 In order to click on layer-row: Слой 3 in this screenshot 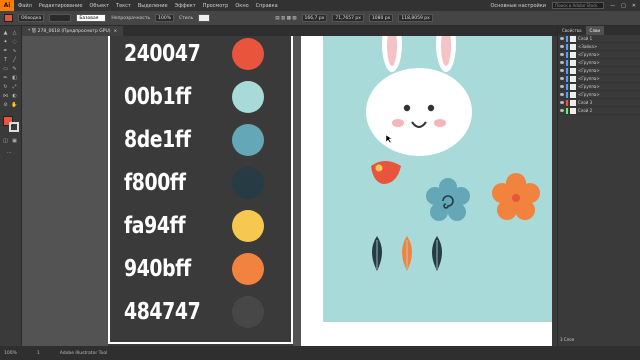, I will do `click(599, 103)`.